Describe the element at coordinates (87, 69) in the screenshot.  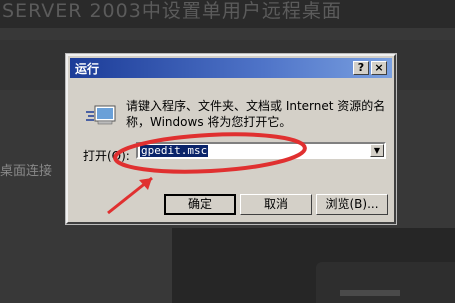
I see `dialog-title: 运行` at that location.